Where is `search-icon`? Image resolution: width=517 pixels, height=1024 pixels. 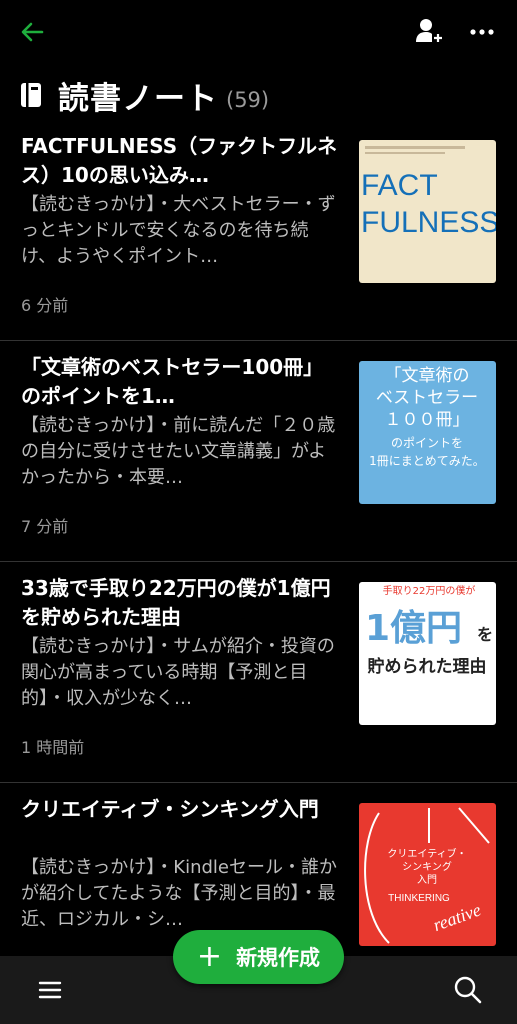
search-icon is located at coordinates (468, 990).